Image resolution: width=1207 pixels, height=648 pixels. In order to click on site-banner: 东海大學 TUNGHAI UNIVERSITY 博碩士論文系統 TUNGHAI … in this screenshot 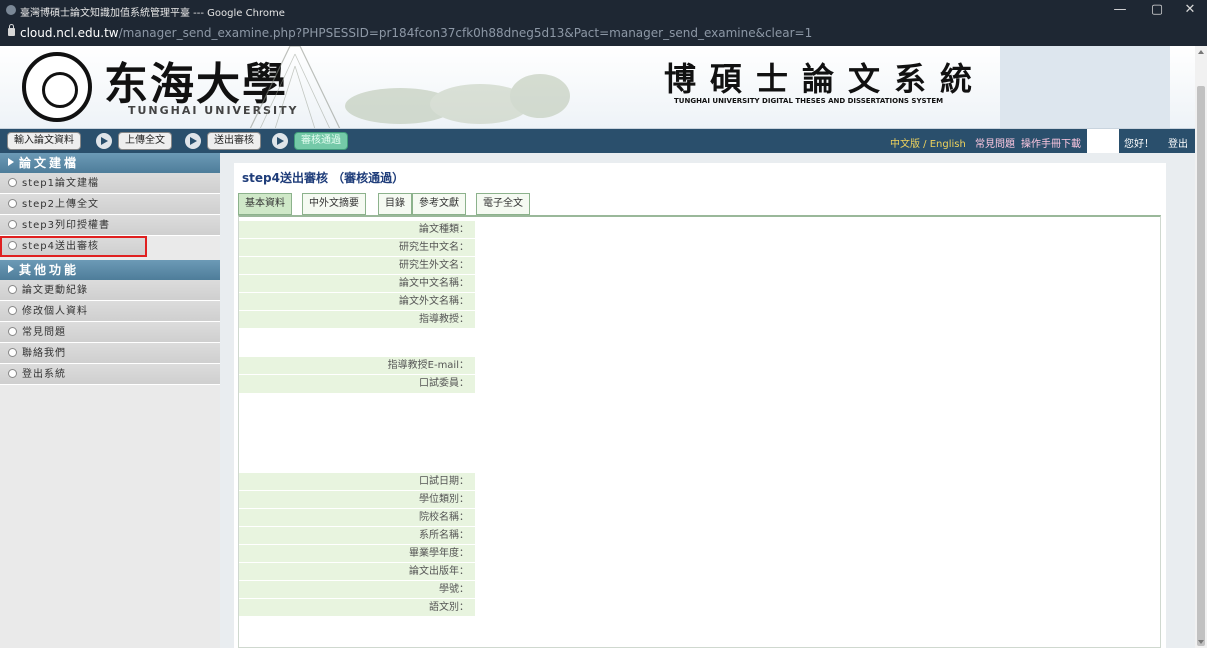, I will do `click(597, 87)`.